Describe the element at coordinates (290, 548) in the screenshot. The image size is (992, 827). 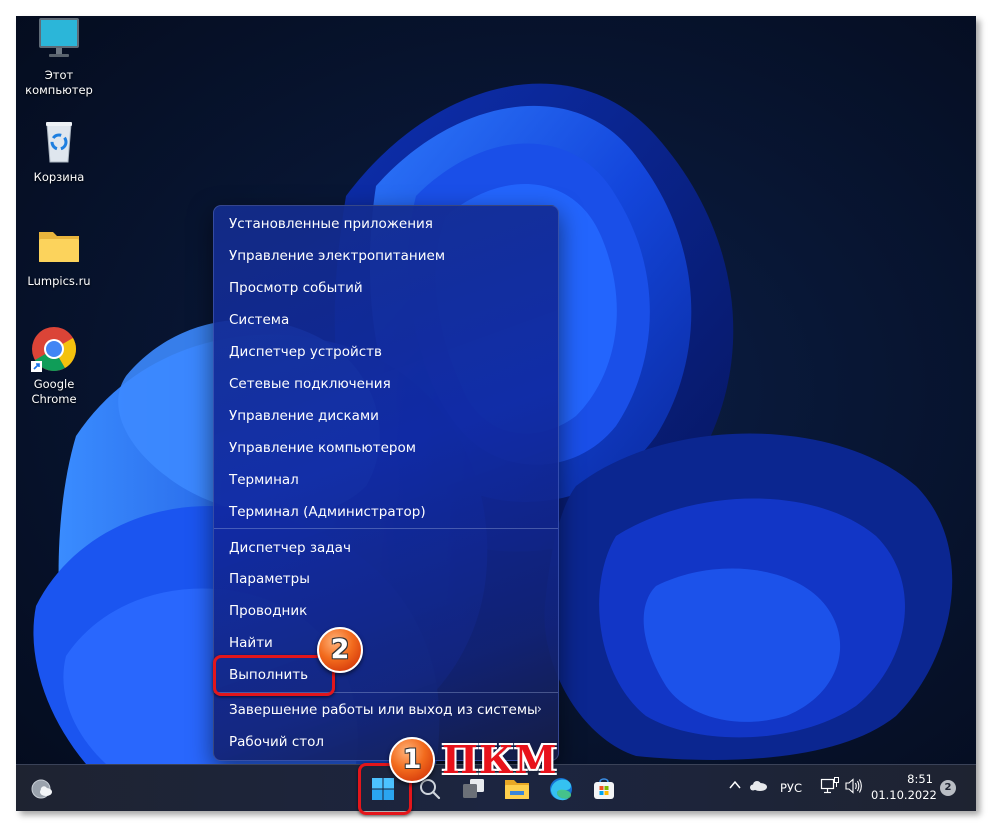
I see `menu-item-label: Диспетчер задач` at that location.